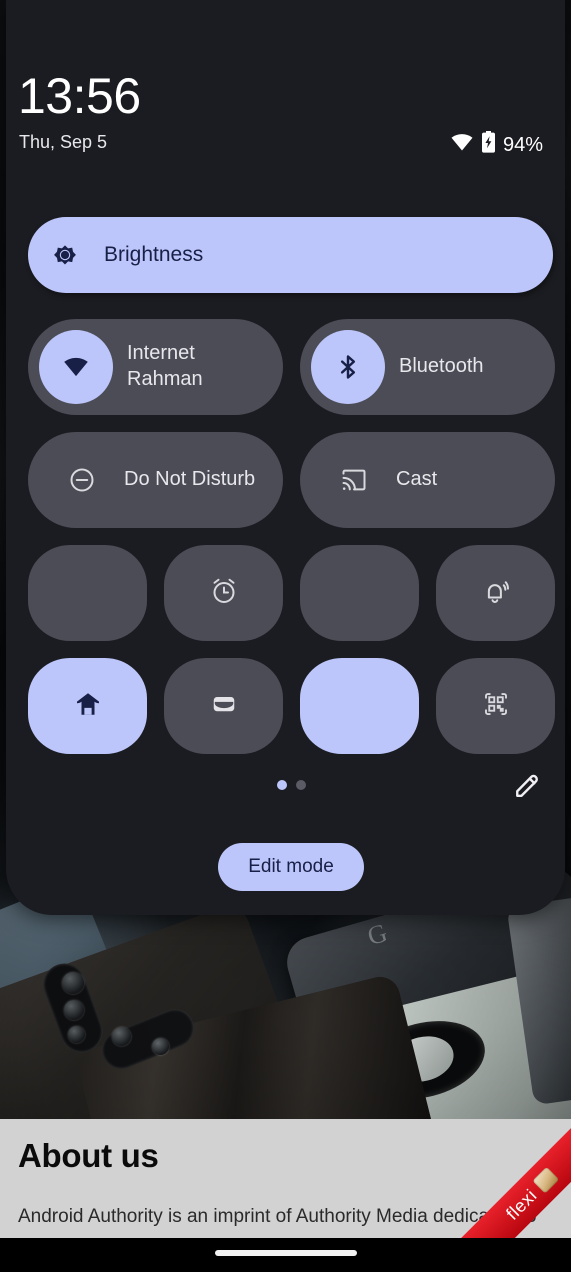 The image size is (571, 1272). I want to click on tile-qr-scanner, so click(495, 706).